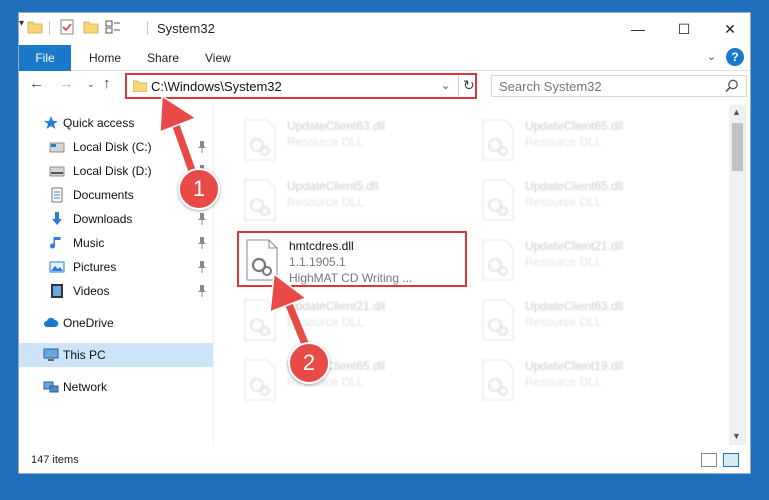 This screenshot has height=500, width=769. I want to click on sidebar-item-pictures: Pictures, so click(116, 267).